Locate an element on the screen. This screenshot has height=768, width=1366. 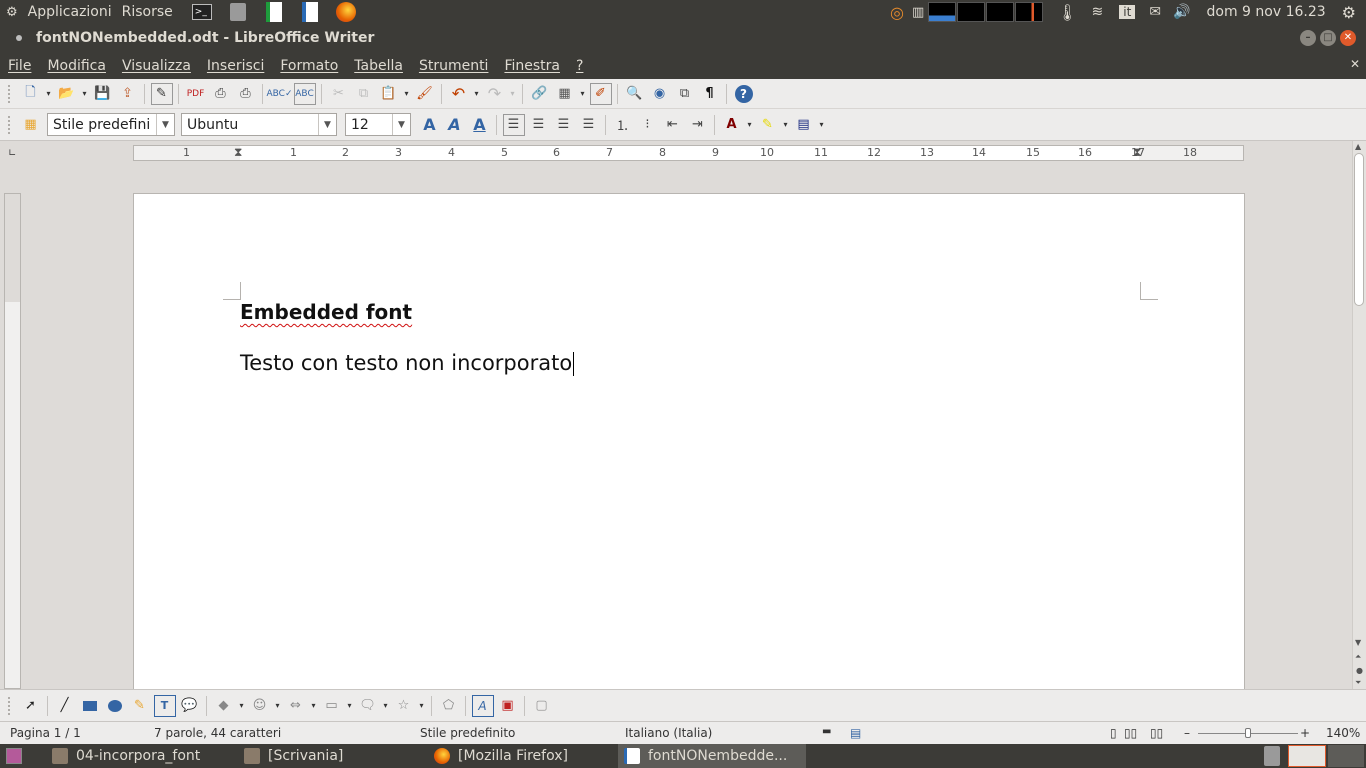
menu-tabella: Tabella is located at coordinates (378, 66).